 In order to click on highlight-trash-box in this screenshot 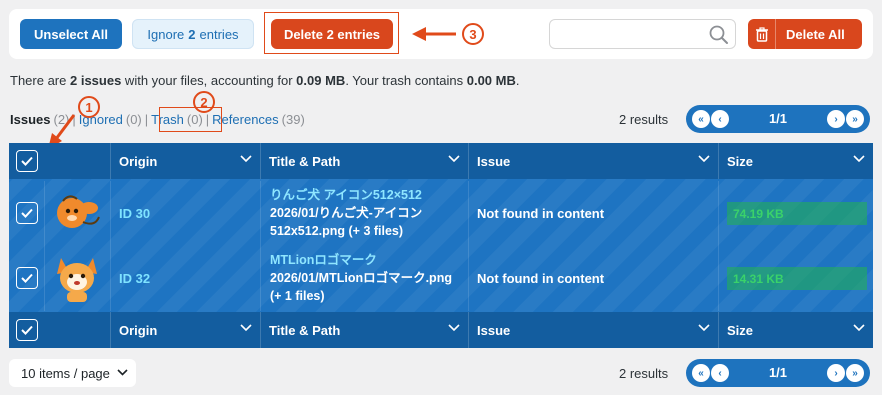, I will do `click(190, 119)`.